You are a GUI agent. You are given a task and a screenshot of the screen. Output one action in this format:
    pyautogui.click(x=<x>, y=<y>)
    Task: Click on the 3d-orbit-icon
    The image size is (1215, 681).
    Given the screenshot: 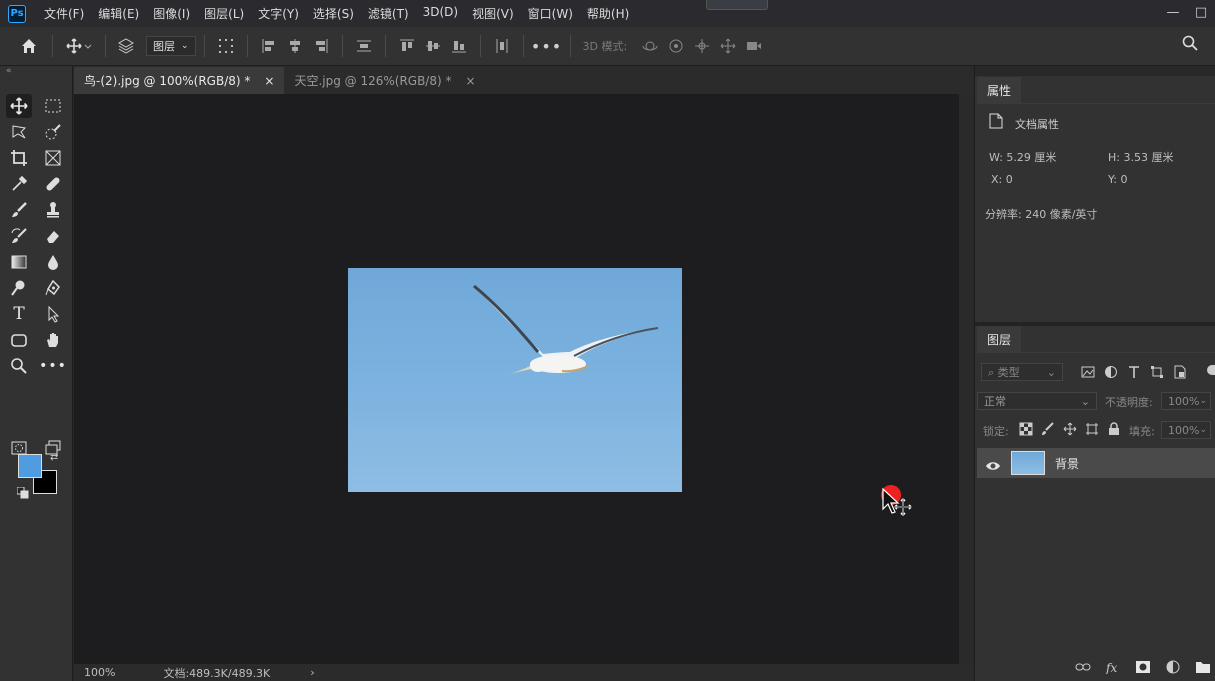 What is the action you would take?
    pyautogui.click(x=650, y=46)
    